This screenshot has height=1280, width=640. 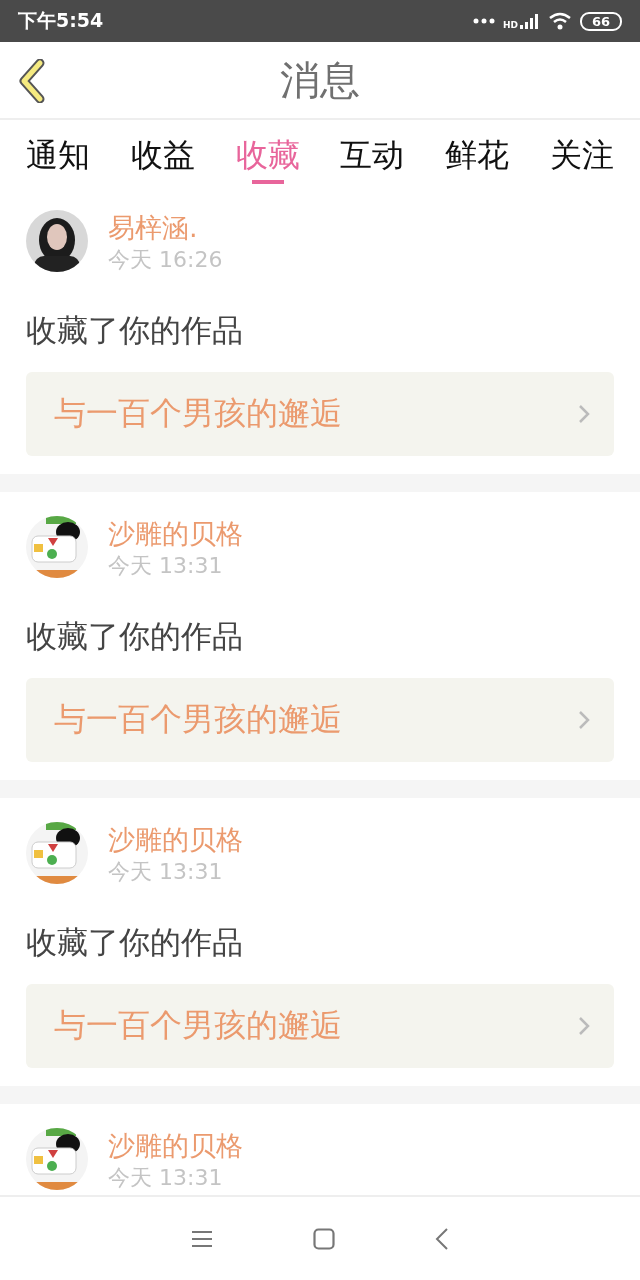 What do you see at coordinates (483, 21) in the screenshot?
I see `dots-icon` at bounding box center [483, 21].